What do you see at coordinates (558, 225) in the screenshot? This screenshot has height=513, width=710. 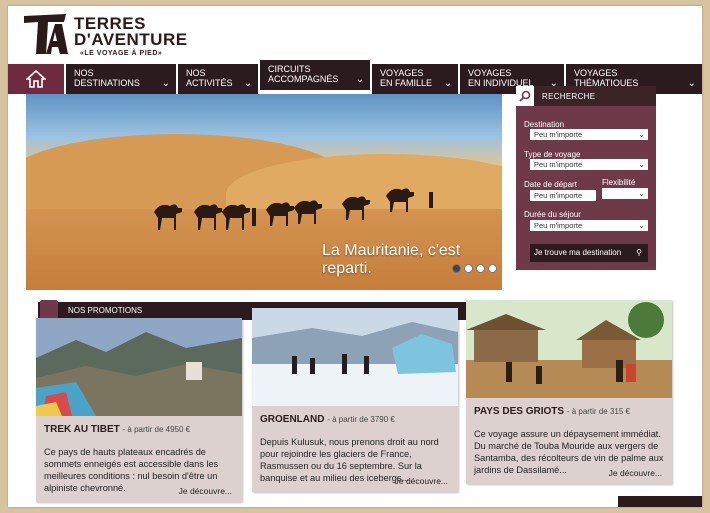 I see `duration-value: Peu m'importe` at bounding box center [558, 225].